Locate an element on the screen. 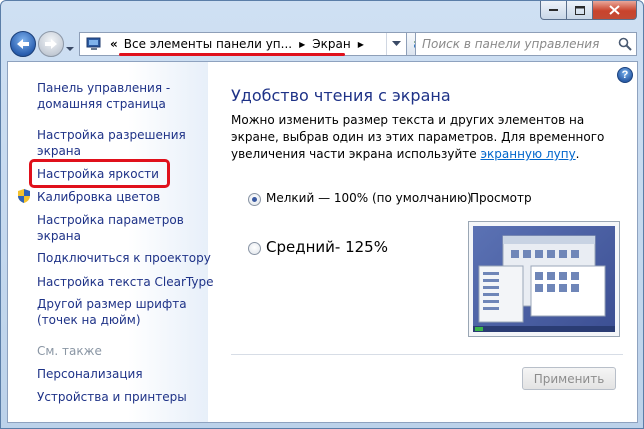 Image resolution: width=644 pixels, height=429 pixels. sidebar-item-label: Калибровка цветов is located at coordinates (99, 197).